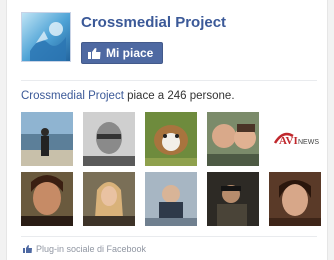 This screenshot has width=334, height=260. What do you see at coordinates (94, 53) in the screenshot?
I see `thumbs-up-icon` at bounding box center [94, 53].